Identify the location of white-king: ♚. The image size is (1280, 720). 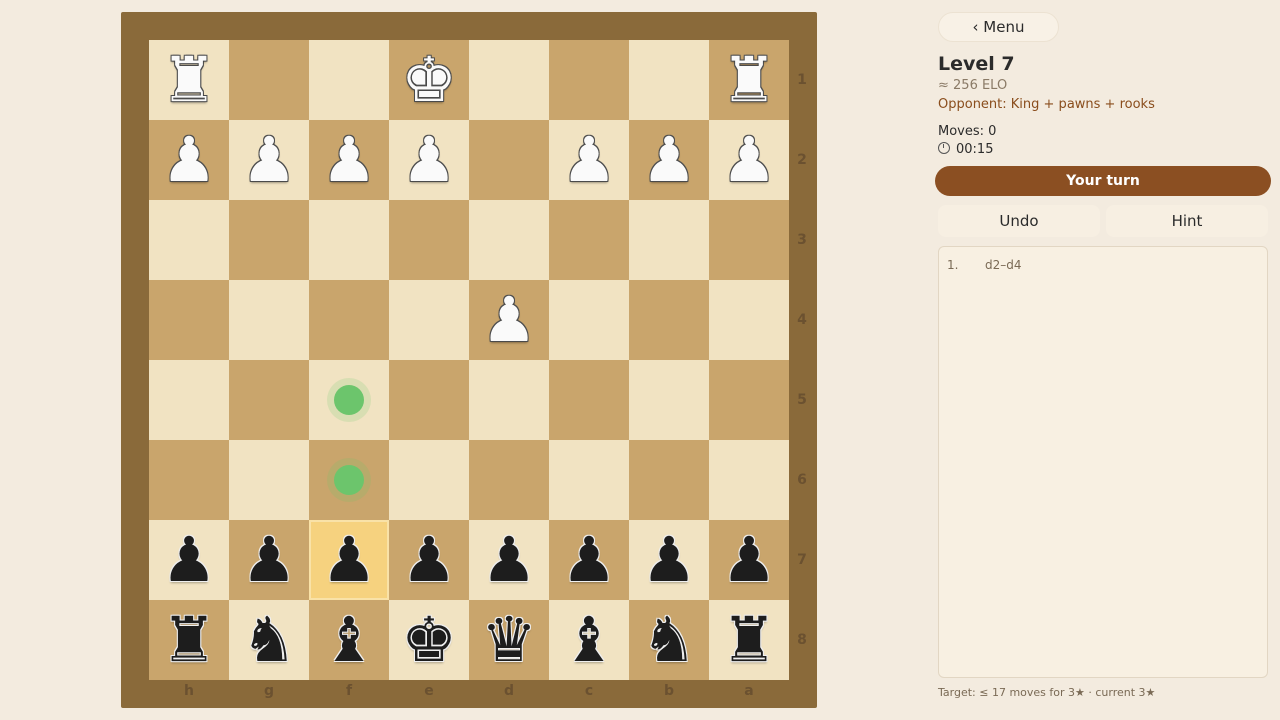
(429, 80).